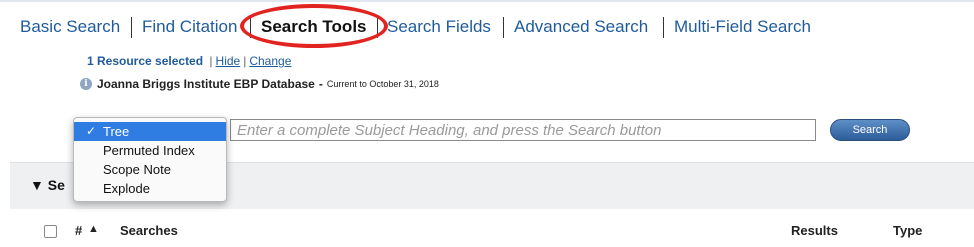 Image resolution: width=974 pixels, height=247 pixels. Describe the element at coordinates (320, 84) in the screenshot. I see `database-dash: -` at that location.